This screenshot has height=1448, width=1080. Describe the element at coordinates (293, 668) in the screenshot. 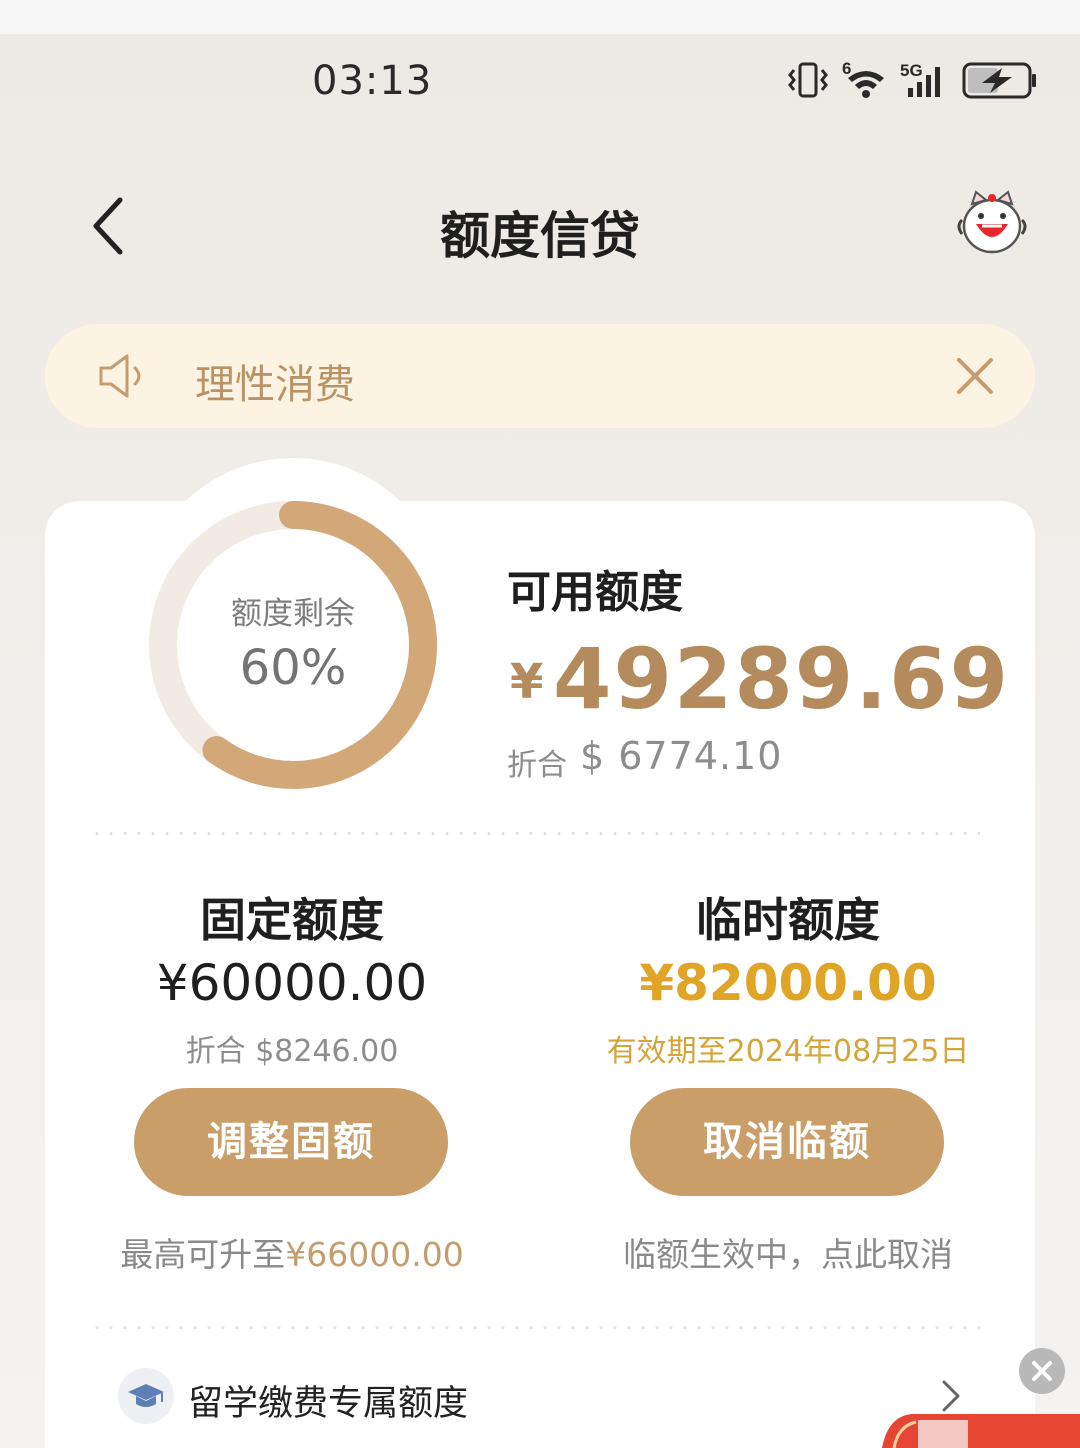

I see `ring-value: 60%` at that location.